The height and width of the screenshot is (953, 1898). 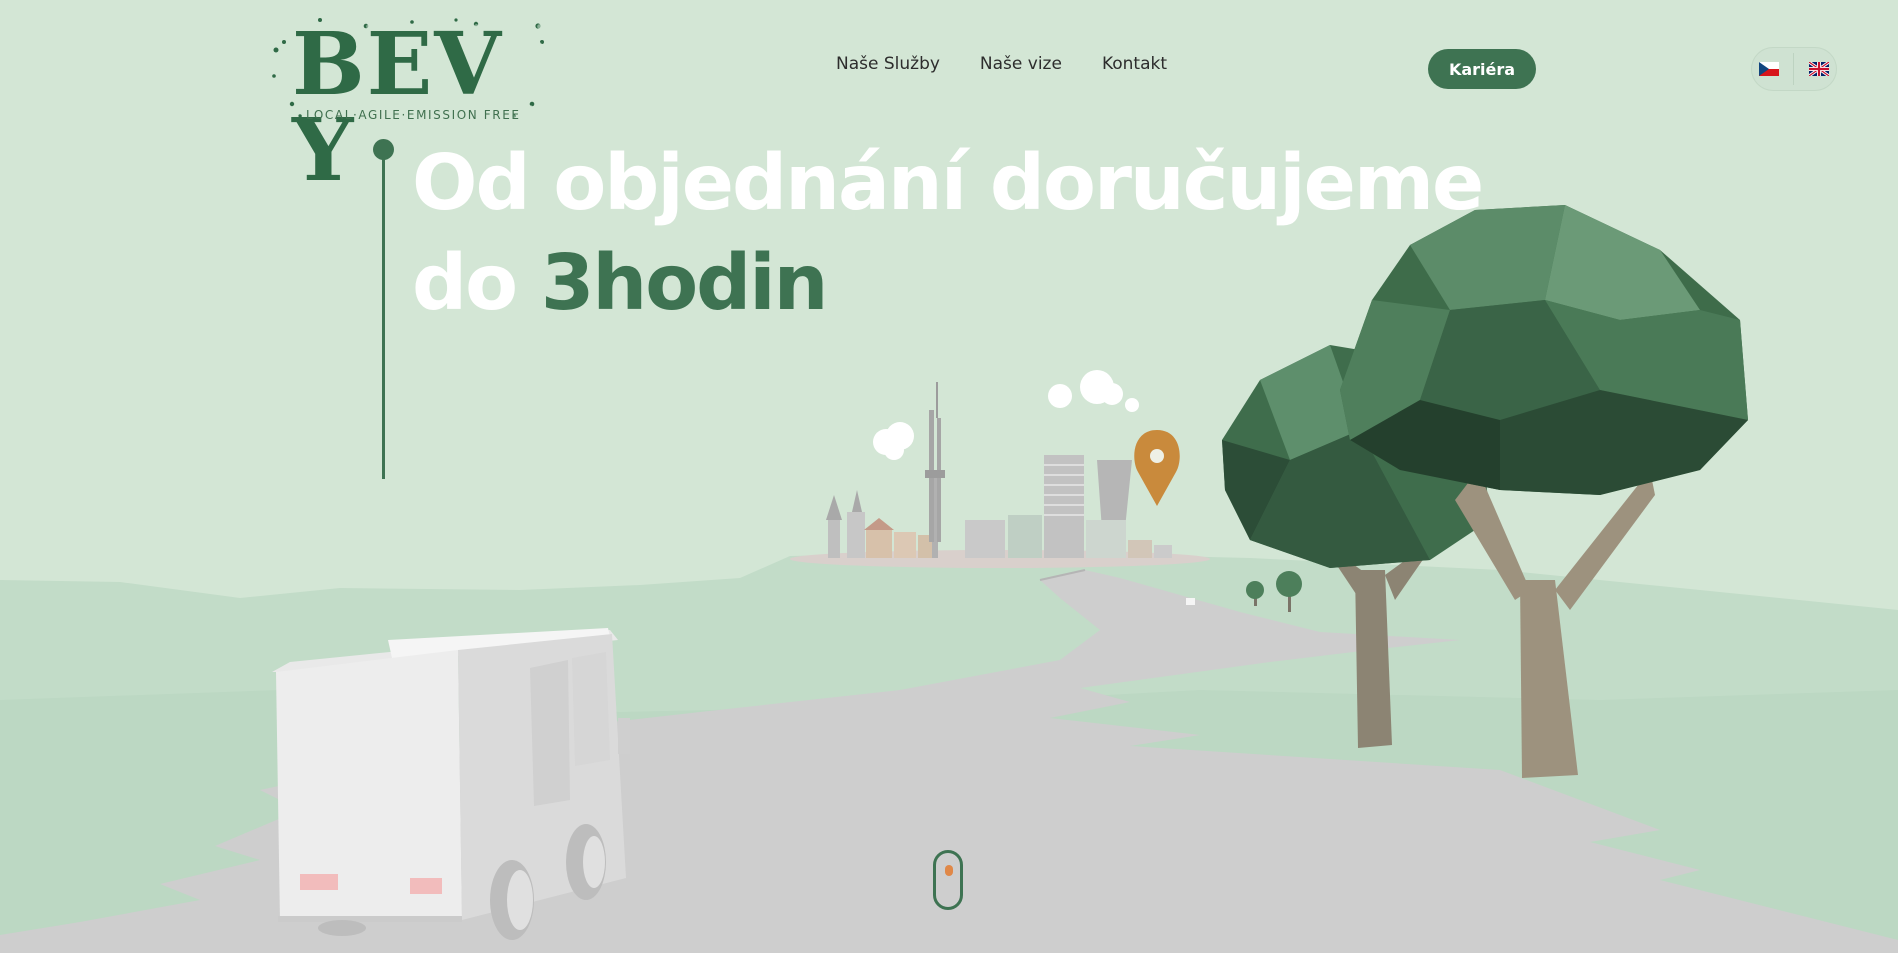 What do you see at coordinates (1006, 415) in the screenshot?
I see `clouds` at bounding box center [1006, 415].